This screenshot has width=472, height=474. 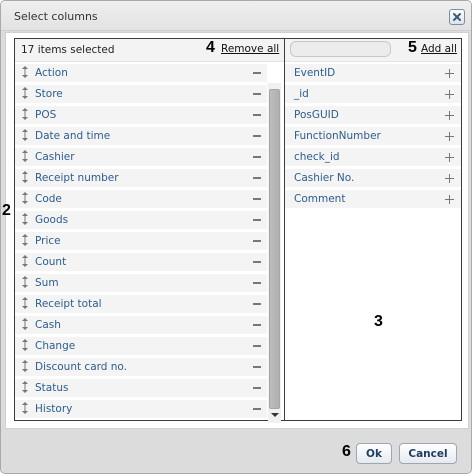 I want to click on column-label: Discount card no., so click(x=81, y=367).